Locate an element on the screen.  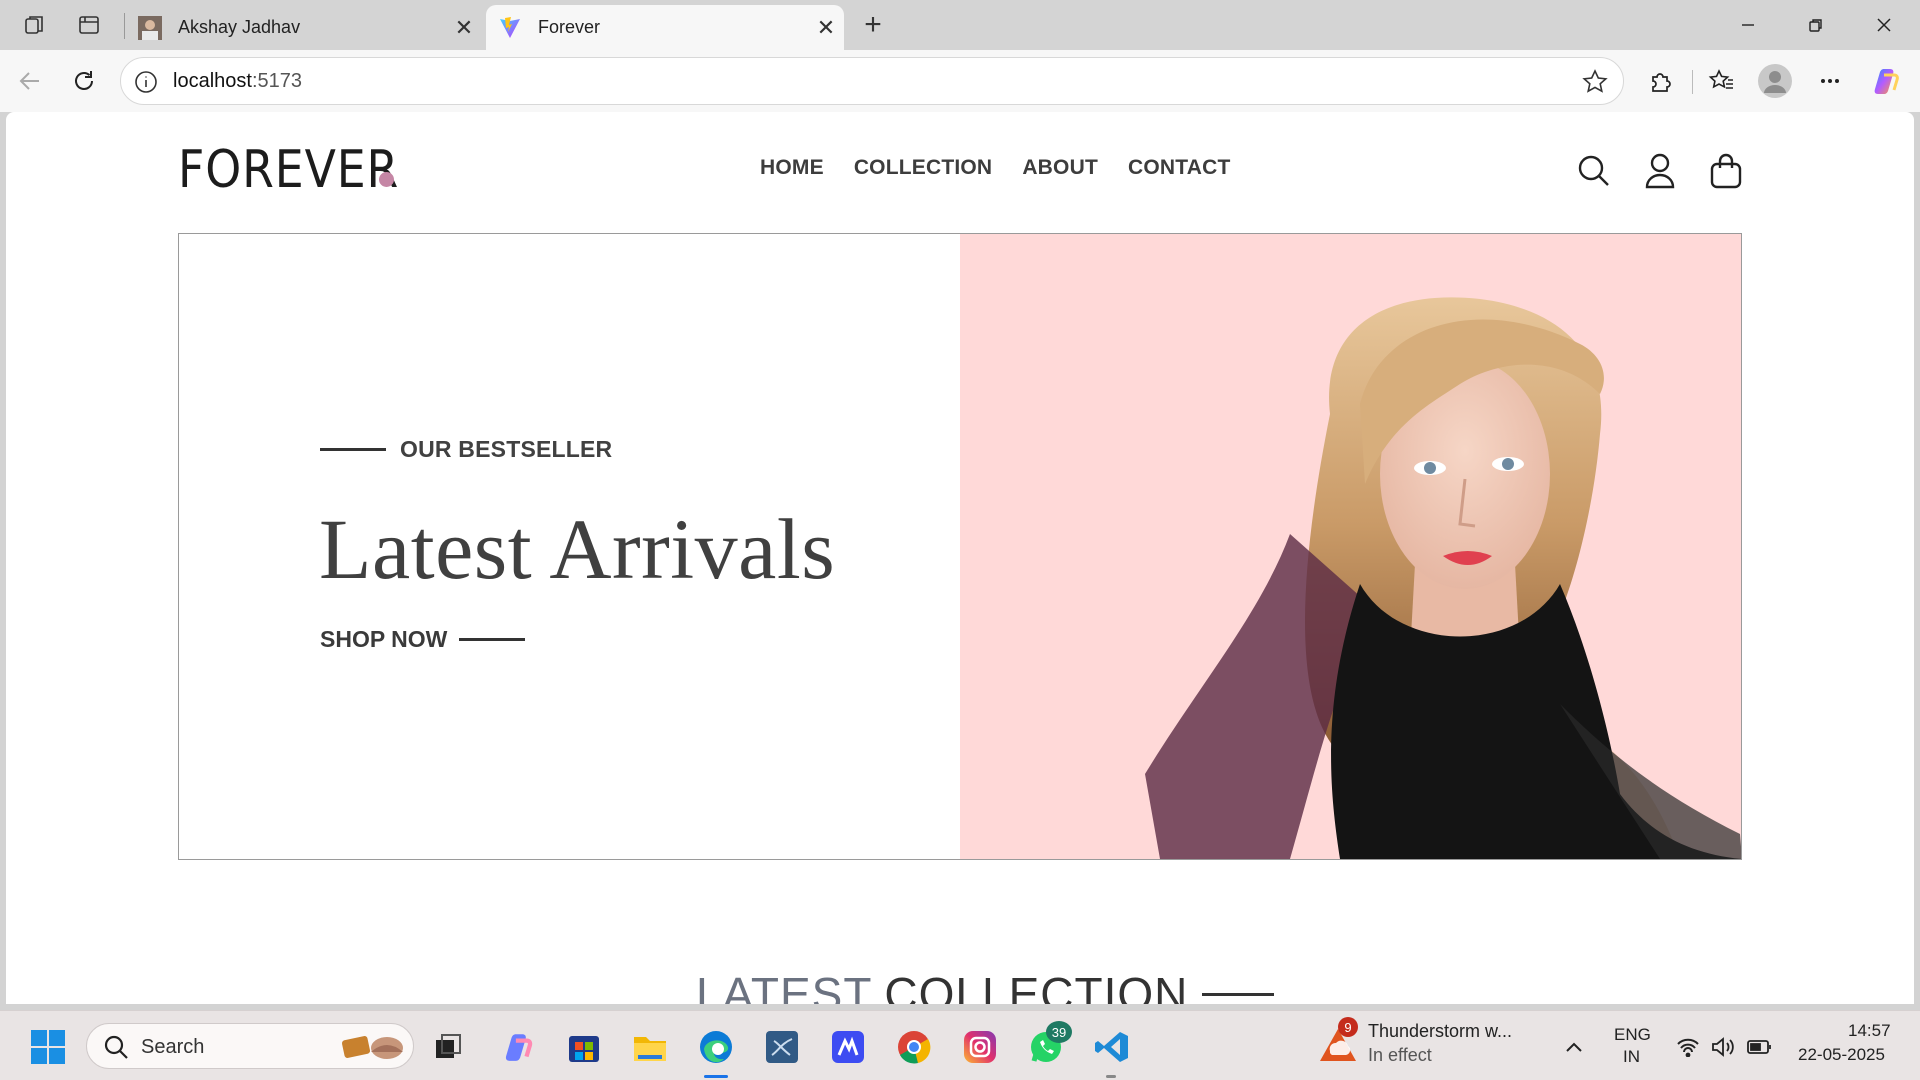
browser-tab-strip: Akshay Jadhav ✕ Forever ✕ + is located at coordinates (960, 25).